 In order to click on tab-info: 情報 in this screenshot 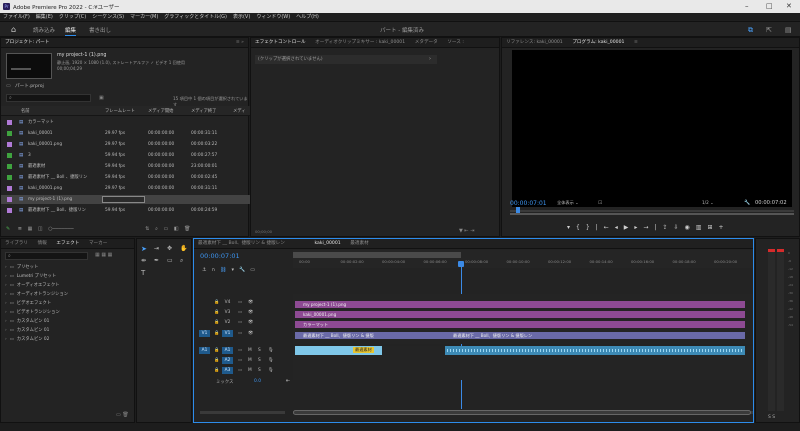, I will do `click(42, 244)`.